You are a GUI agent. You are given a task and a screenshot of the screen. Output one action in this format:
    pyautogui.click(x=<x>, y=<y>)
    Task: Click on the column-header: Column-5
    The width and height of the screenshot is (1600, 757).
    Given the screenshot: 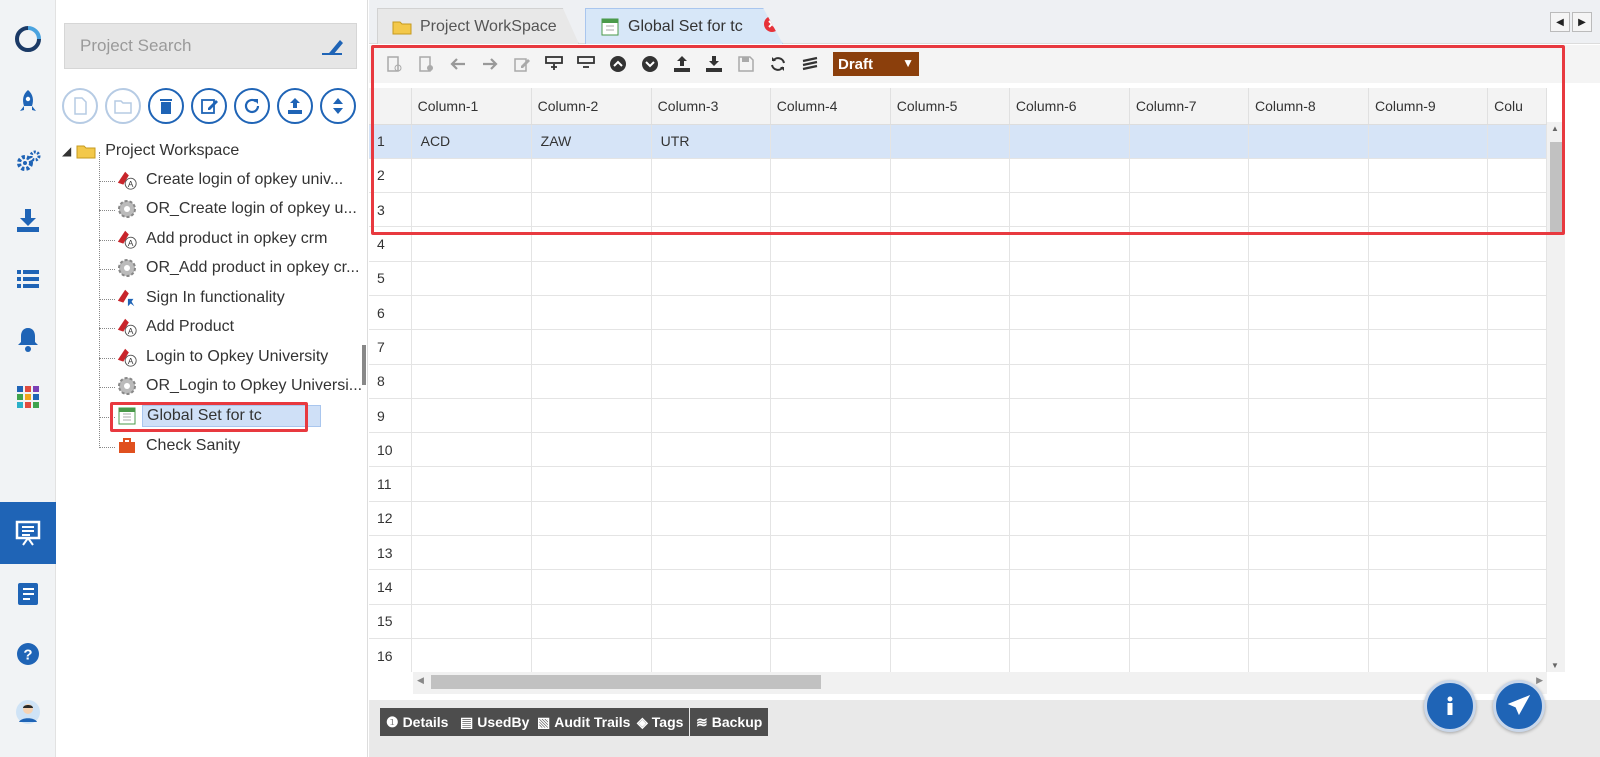 What is the action you would take?
    pyautogui.click(x=950, y=106)
    